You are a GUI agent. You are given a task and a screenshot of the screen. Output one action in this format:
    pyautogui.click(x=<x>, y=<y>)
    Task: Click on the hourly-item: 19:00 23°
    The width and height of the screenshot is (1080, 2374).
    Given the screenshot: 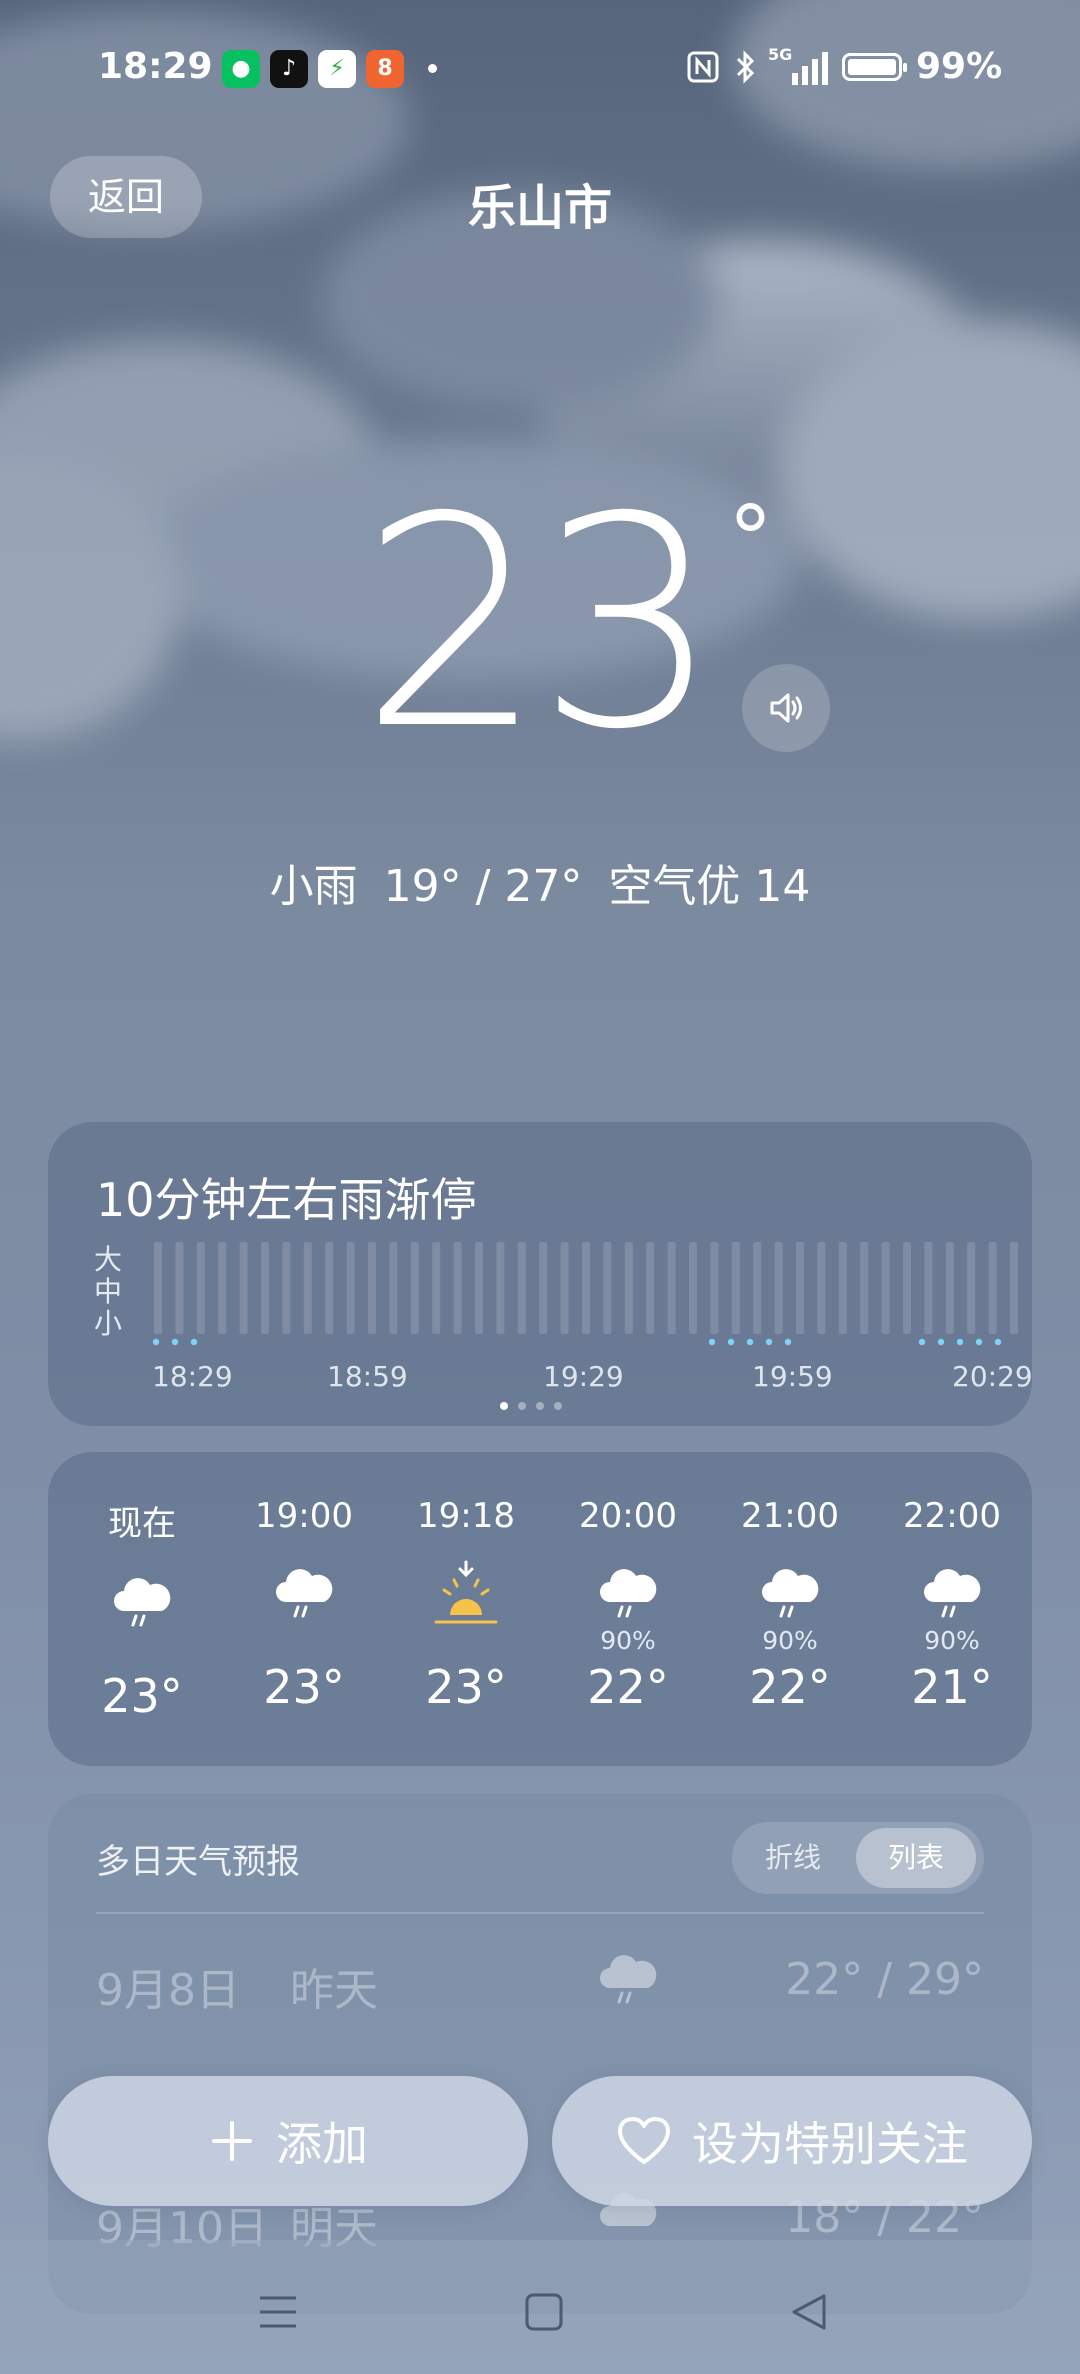 What is the action you would take?
    pyautogui.click(x=304, y=1605)
    